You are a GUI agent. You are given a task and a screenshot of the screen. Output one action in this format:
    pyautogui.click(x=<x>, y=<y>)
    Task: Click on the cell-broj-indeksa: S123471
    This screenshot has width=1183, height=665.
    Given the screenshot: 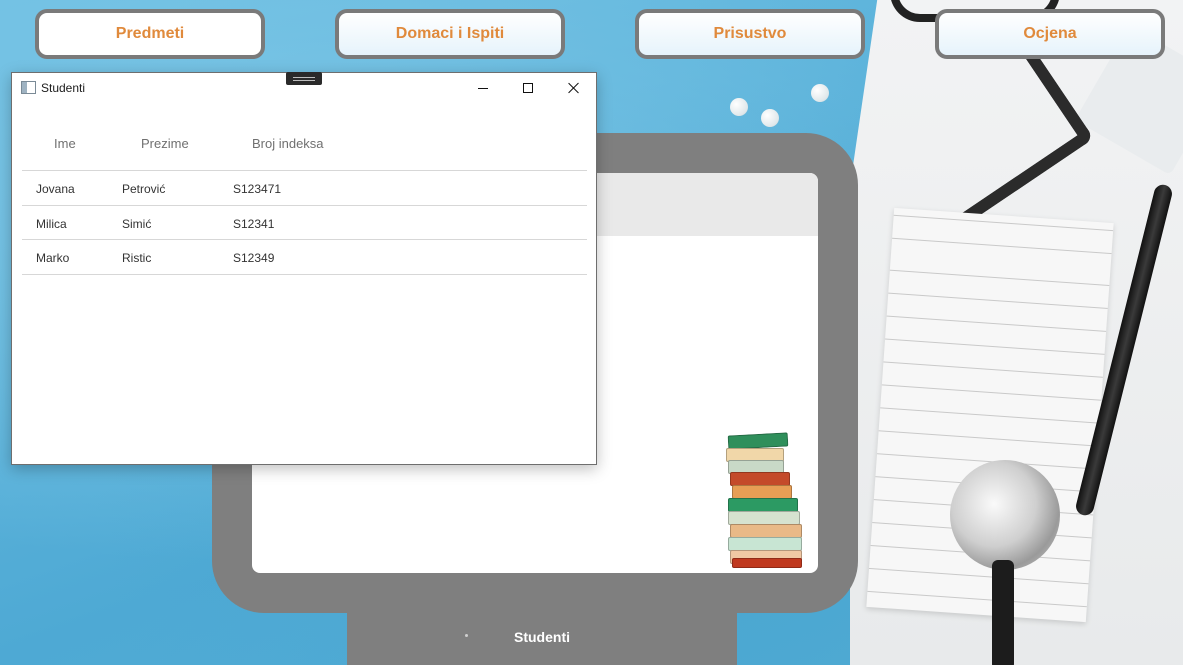 What is the action you would take?
    pyautogui.click(x=257, y=189)
    